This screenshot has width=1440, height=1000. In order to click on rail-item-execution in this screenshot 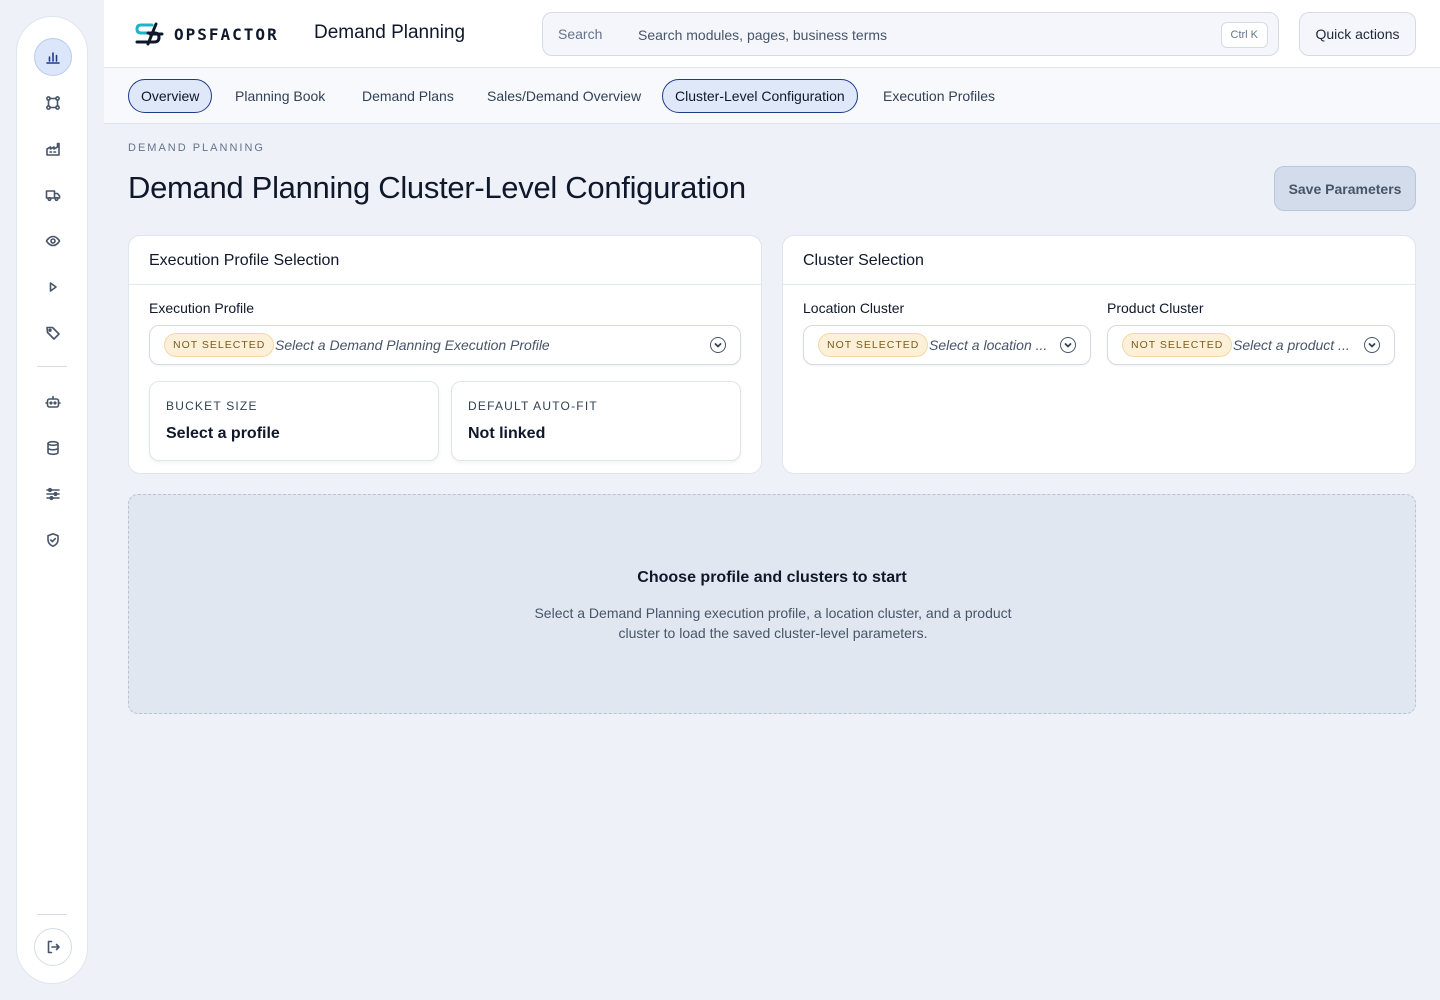, I will do `click(53, 287)`.